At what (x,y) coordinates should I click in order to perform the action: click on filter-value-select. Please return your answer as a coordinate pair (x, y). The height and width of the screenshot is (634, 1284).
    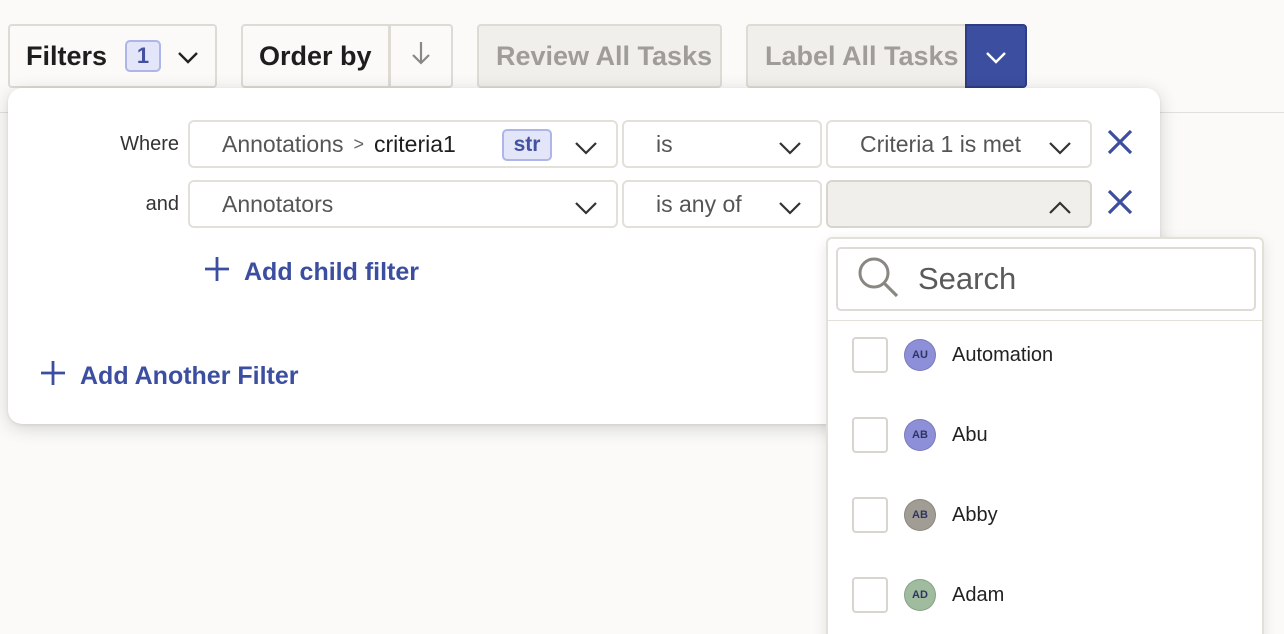
    Looking at the image, I should click on (959, 204).